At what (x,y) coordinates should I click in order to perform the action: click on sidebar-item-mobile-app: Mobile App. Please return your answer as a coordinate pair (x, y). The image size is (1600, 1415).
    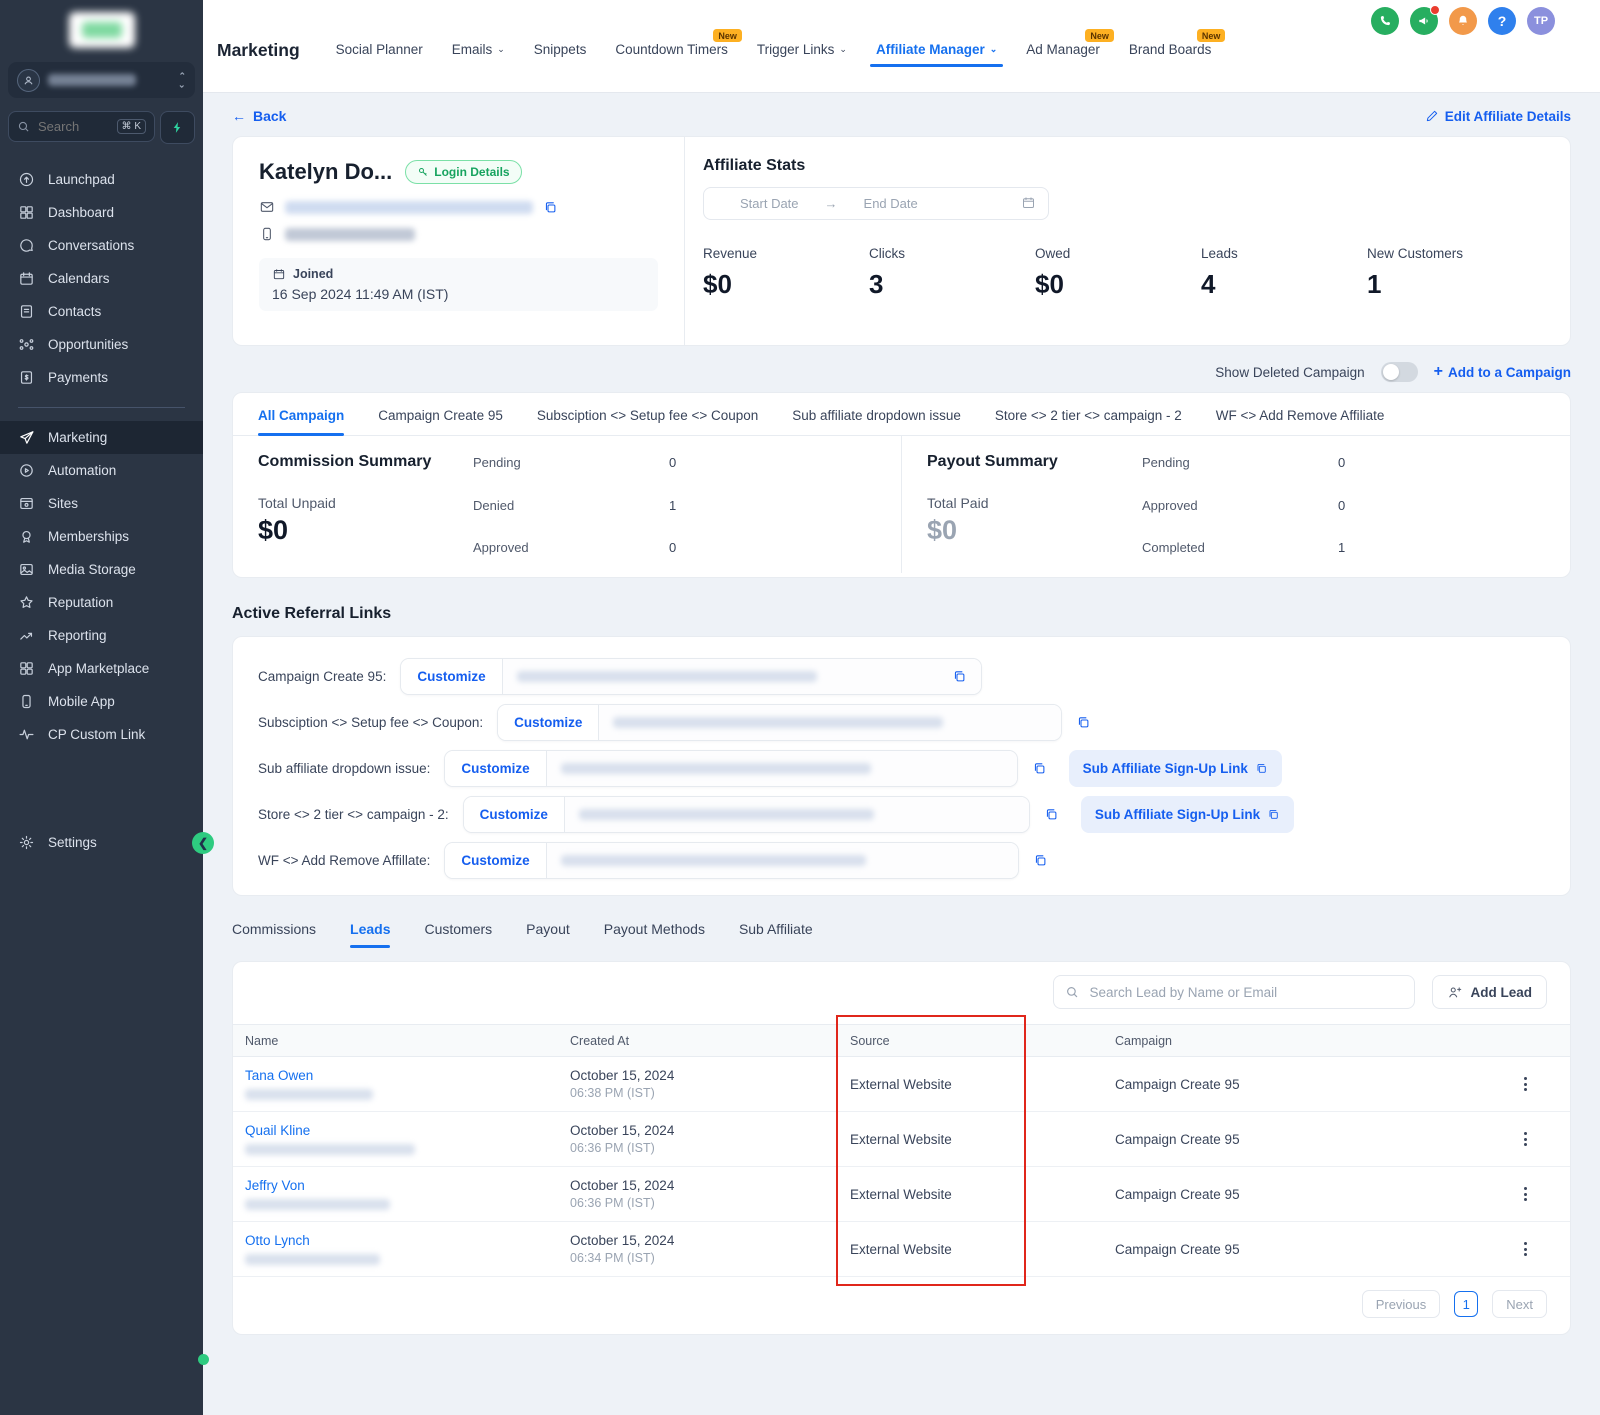
    Looking at the image, I should click on (101, 701).